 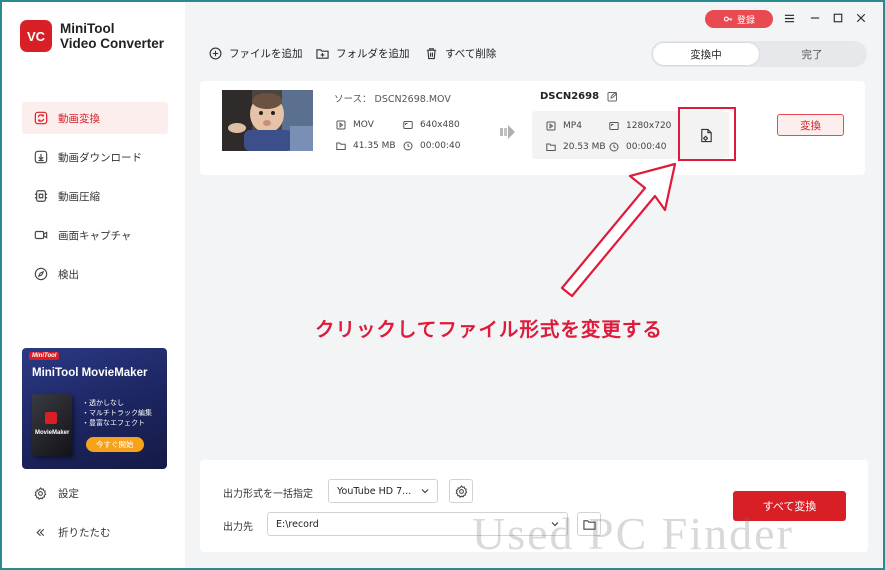 I want to click on register-button: 登録, so click(x=739, y=19).